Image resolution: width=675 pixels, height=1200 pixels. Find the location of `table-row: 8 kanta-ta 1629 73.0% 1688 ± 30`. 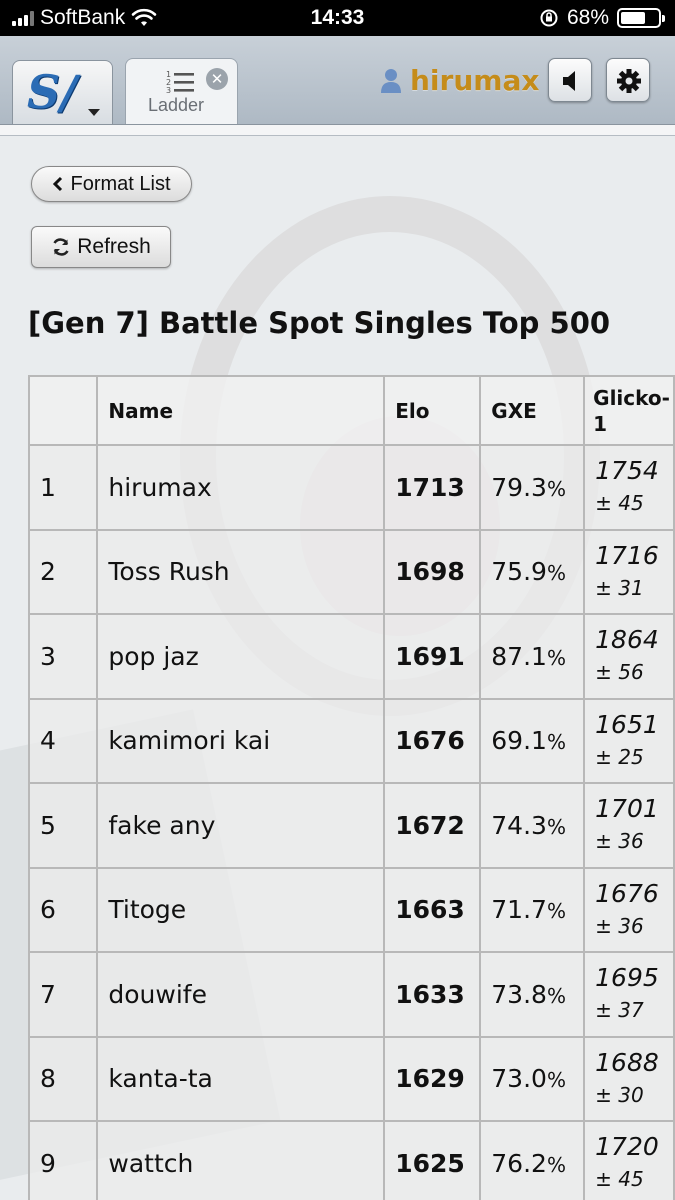

table-row: 8 kanta-ta 1629 73.0% 1688 ± 30 is located at coordinates (351, 1078).